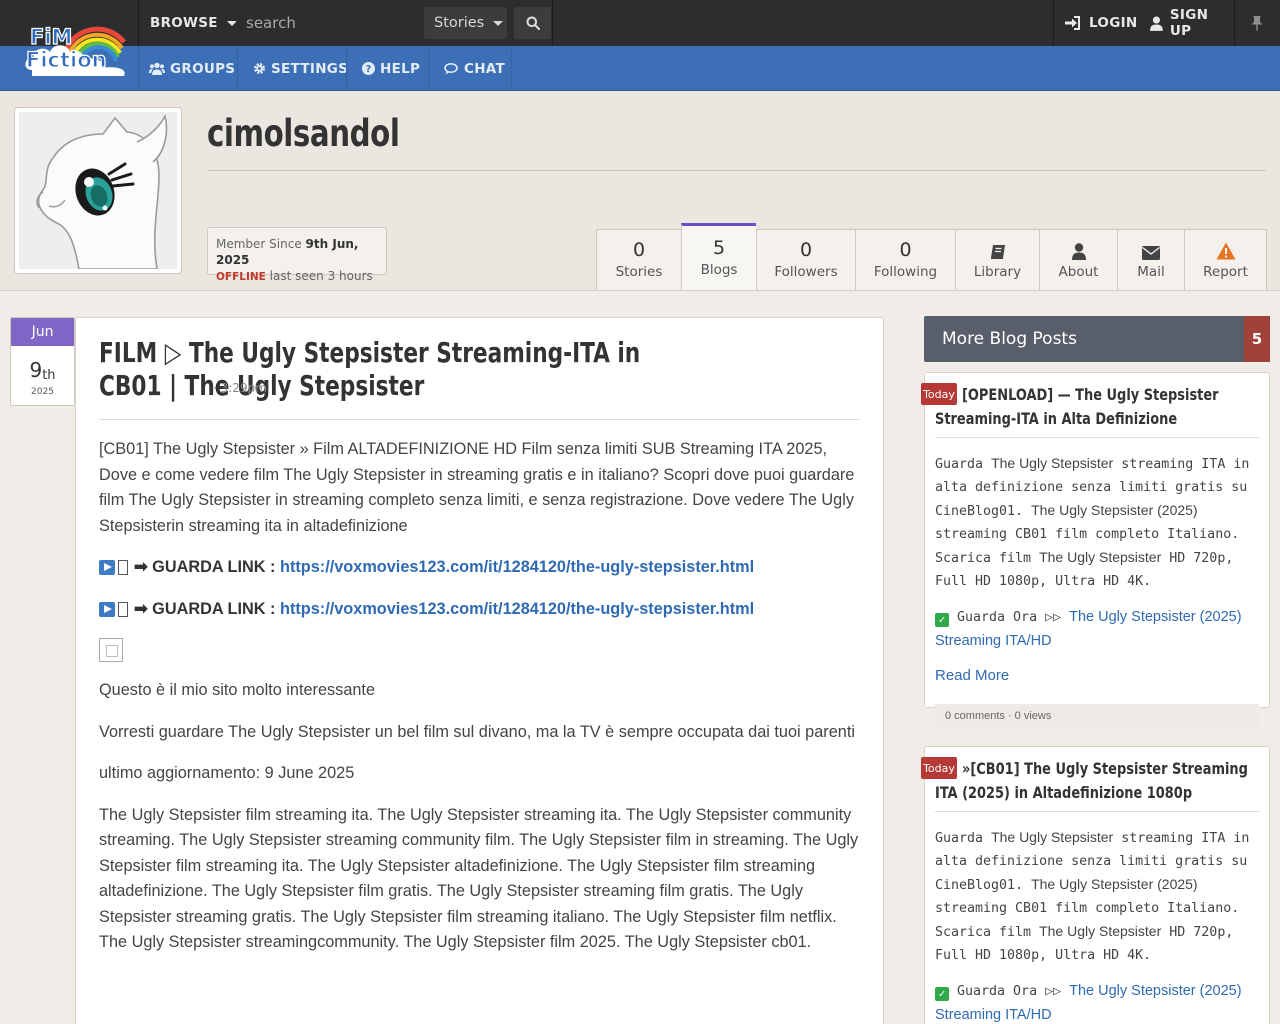 This screenshot has height=1024, width=1280. What do you see at coordinates (203, 68) in the screenshot?
I see `nav-groups-label: GROUPS` at bounding box center [203, 68].